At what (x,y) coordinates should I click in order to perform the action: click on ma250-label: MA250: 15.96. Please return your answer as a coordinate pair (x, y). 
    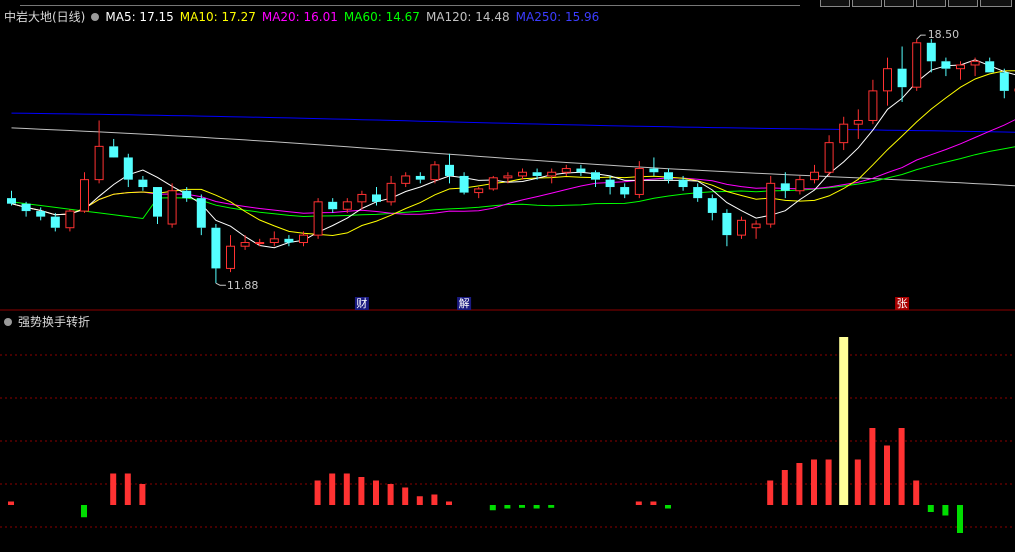
    Looking at the image, I should click on (557, 16).